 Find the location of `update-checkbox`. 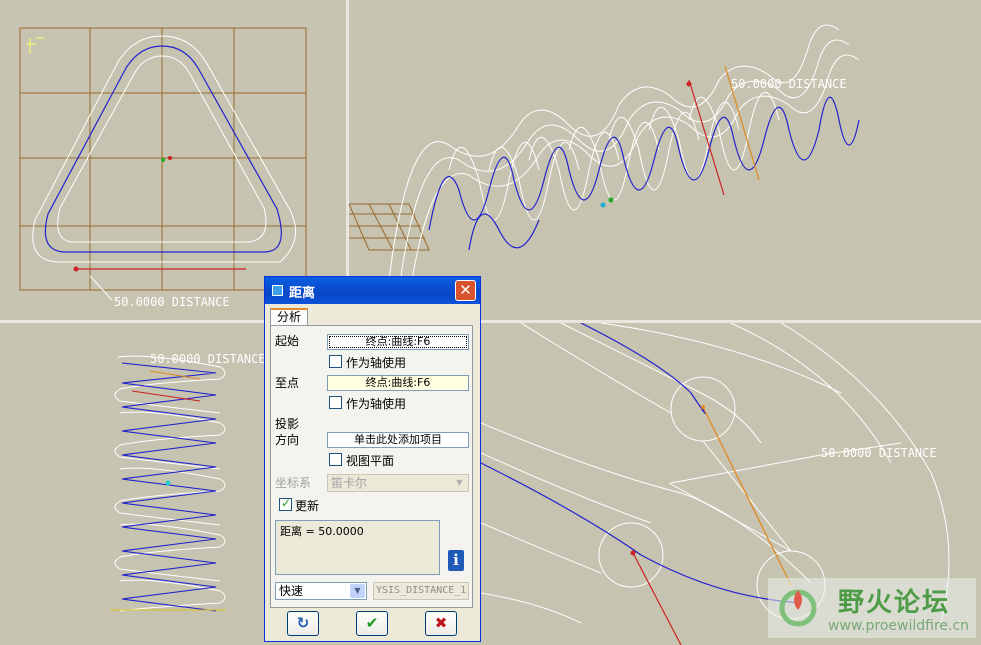

update-checkbox is located at coordinates (285, 503).